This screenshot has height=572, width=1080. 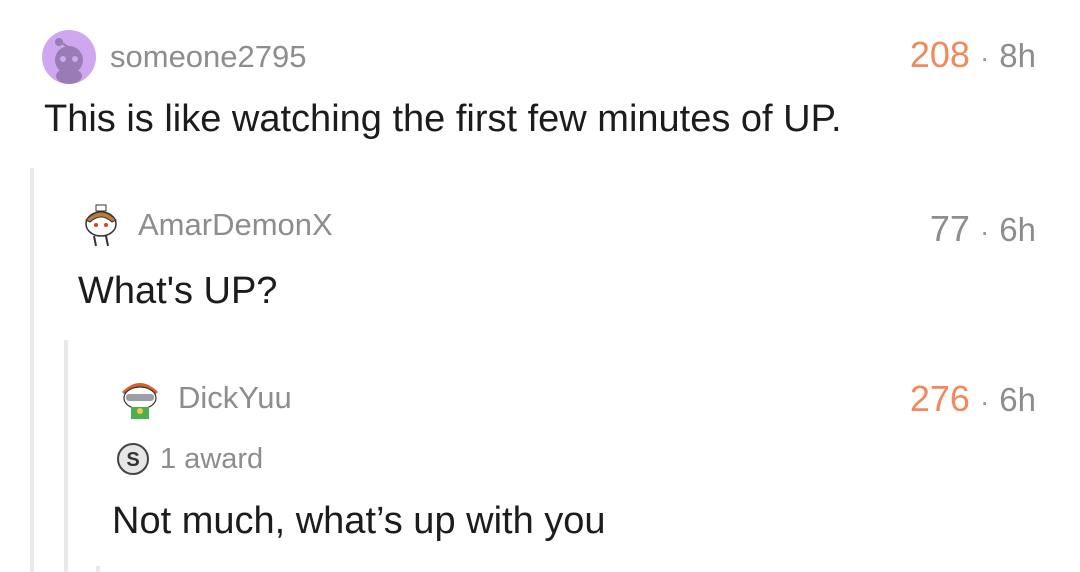 I want to click on timestamp: 8h, so click(x=1017, y=55).